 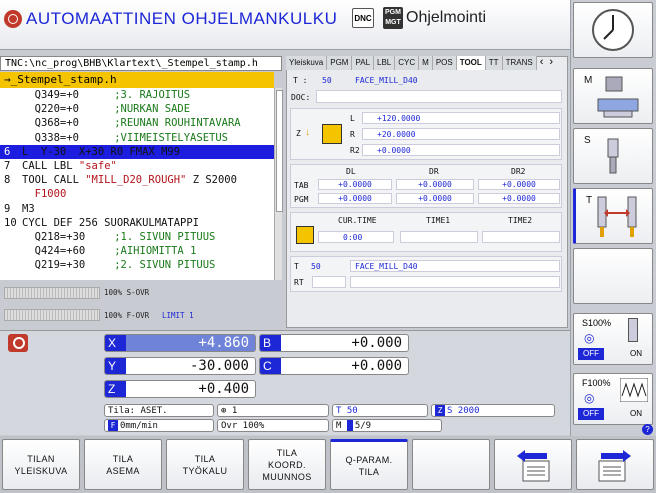 I want to click on delta-pgm-dr2: +0.0000, so click(x=519, y=198).